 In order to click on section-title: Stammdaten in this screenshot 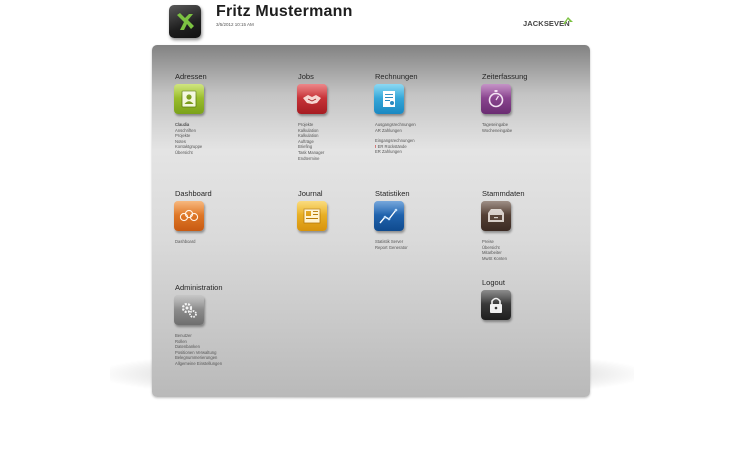, I will do `click(503, 193)`.